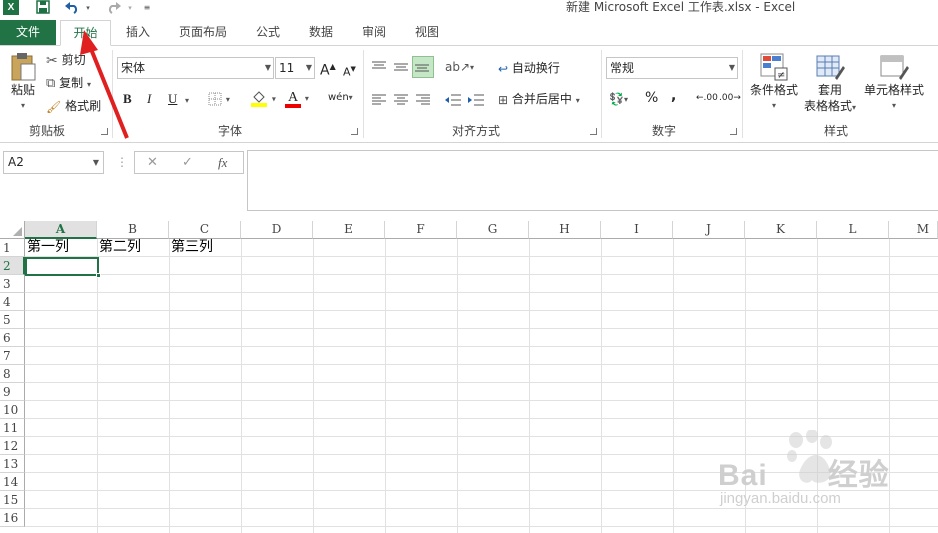 Image resolution: width=938 pixels, height=533 pixels. Describe the element at coordinates (733, 131) in the screenshot. I see `number-launcher-icon` at that location.